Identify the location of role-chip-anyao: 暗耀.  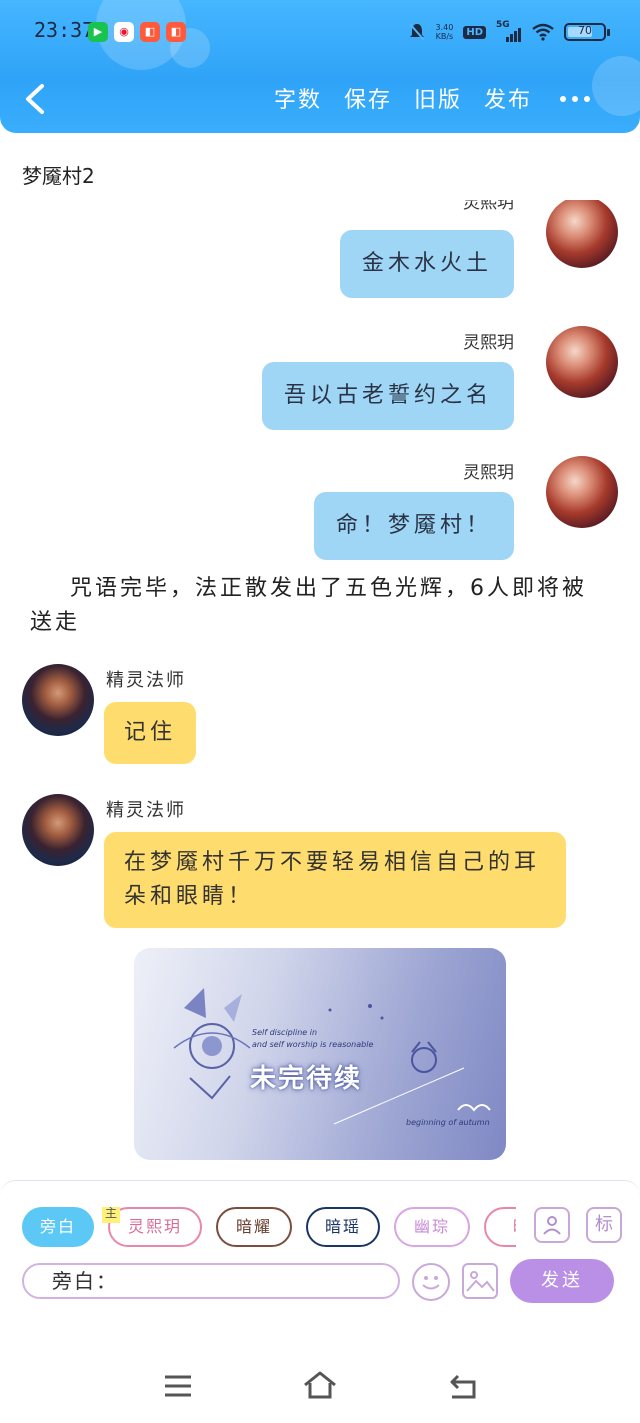
(254, 1227).